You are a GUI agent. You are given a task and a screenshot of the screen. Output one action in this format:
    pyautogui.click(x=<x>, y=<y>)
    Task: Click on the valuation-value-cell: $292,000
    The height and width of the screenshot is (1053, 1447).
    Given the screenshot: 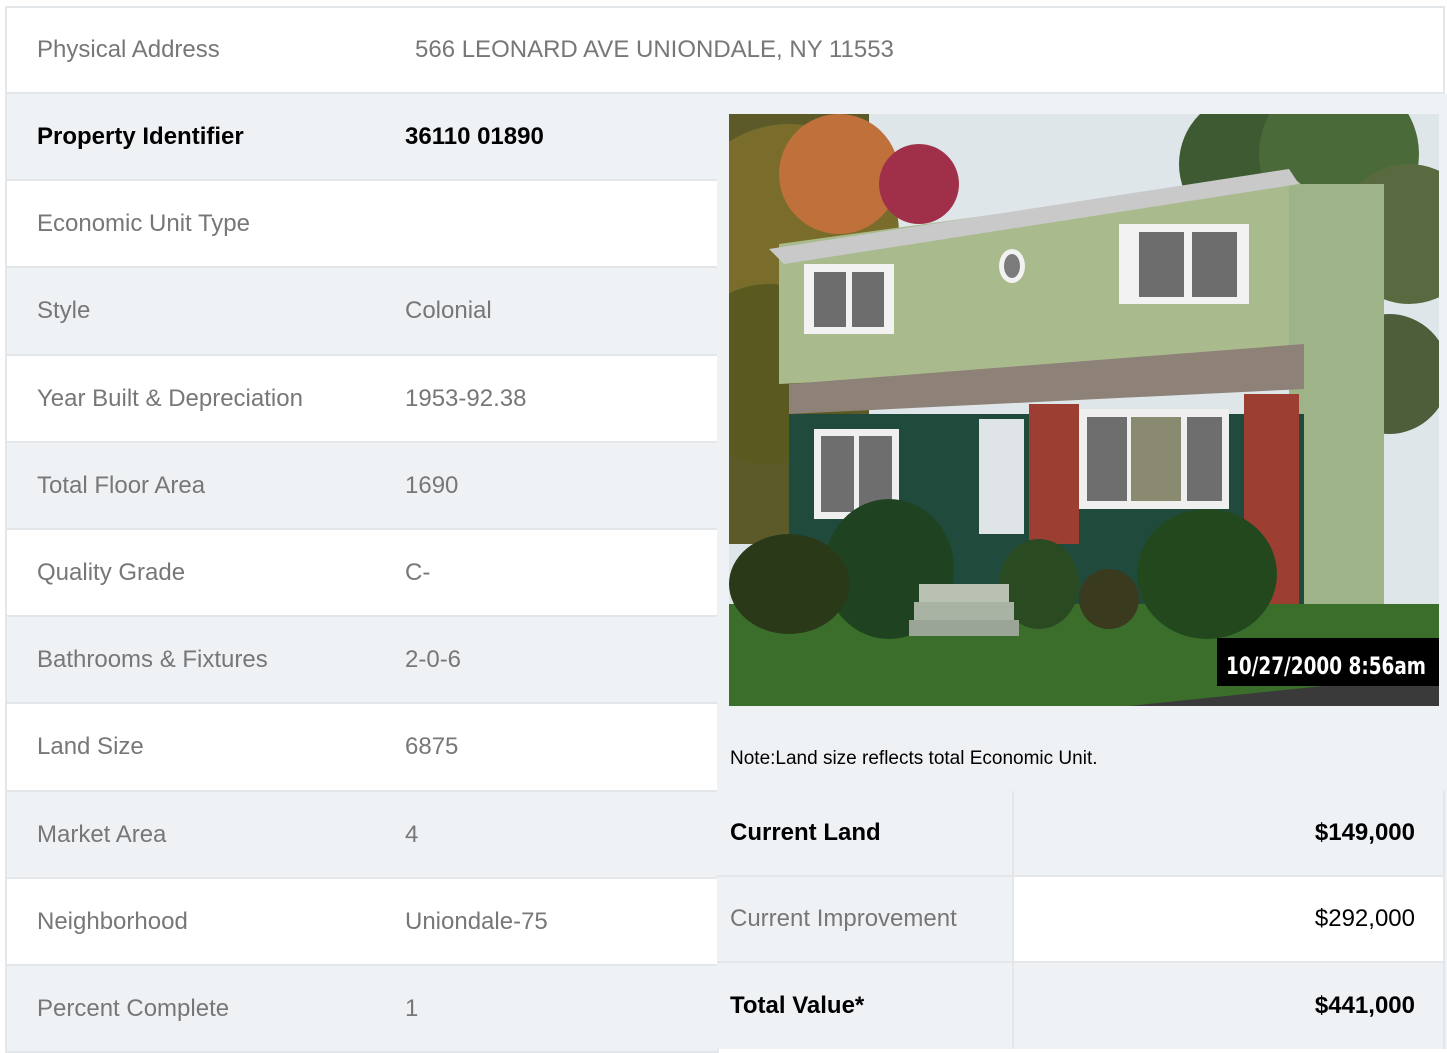 What is the action you would take?
    pyautogui.click(x=1228, y=920)
    